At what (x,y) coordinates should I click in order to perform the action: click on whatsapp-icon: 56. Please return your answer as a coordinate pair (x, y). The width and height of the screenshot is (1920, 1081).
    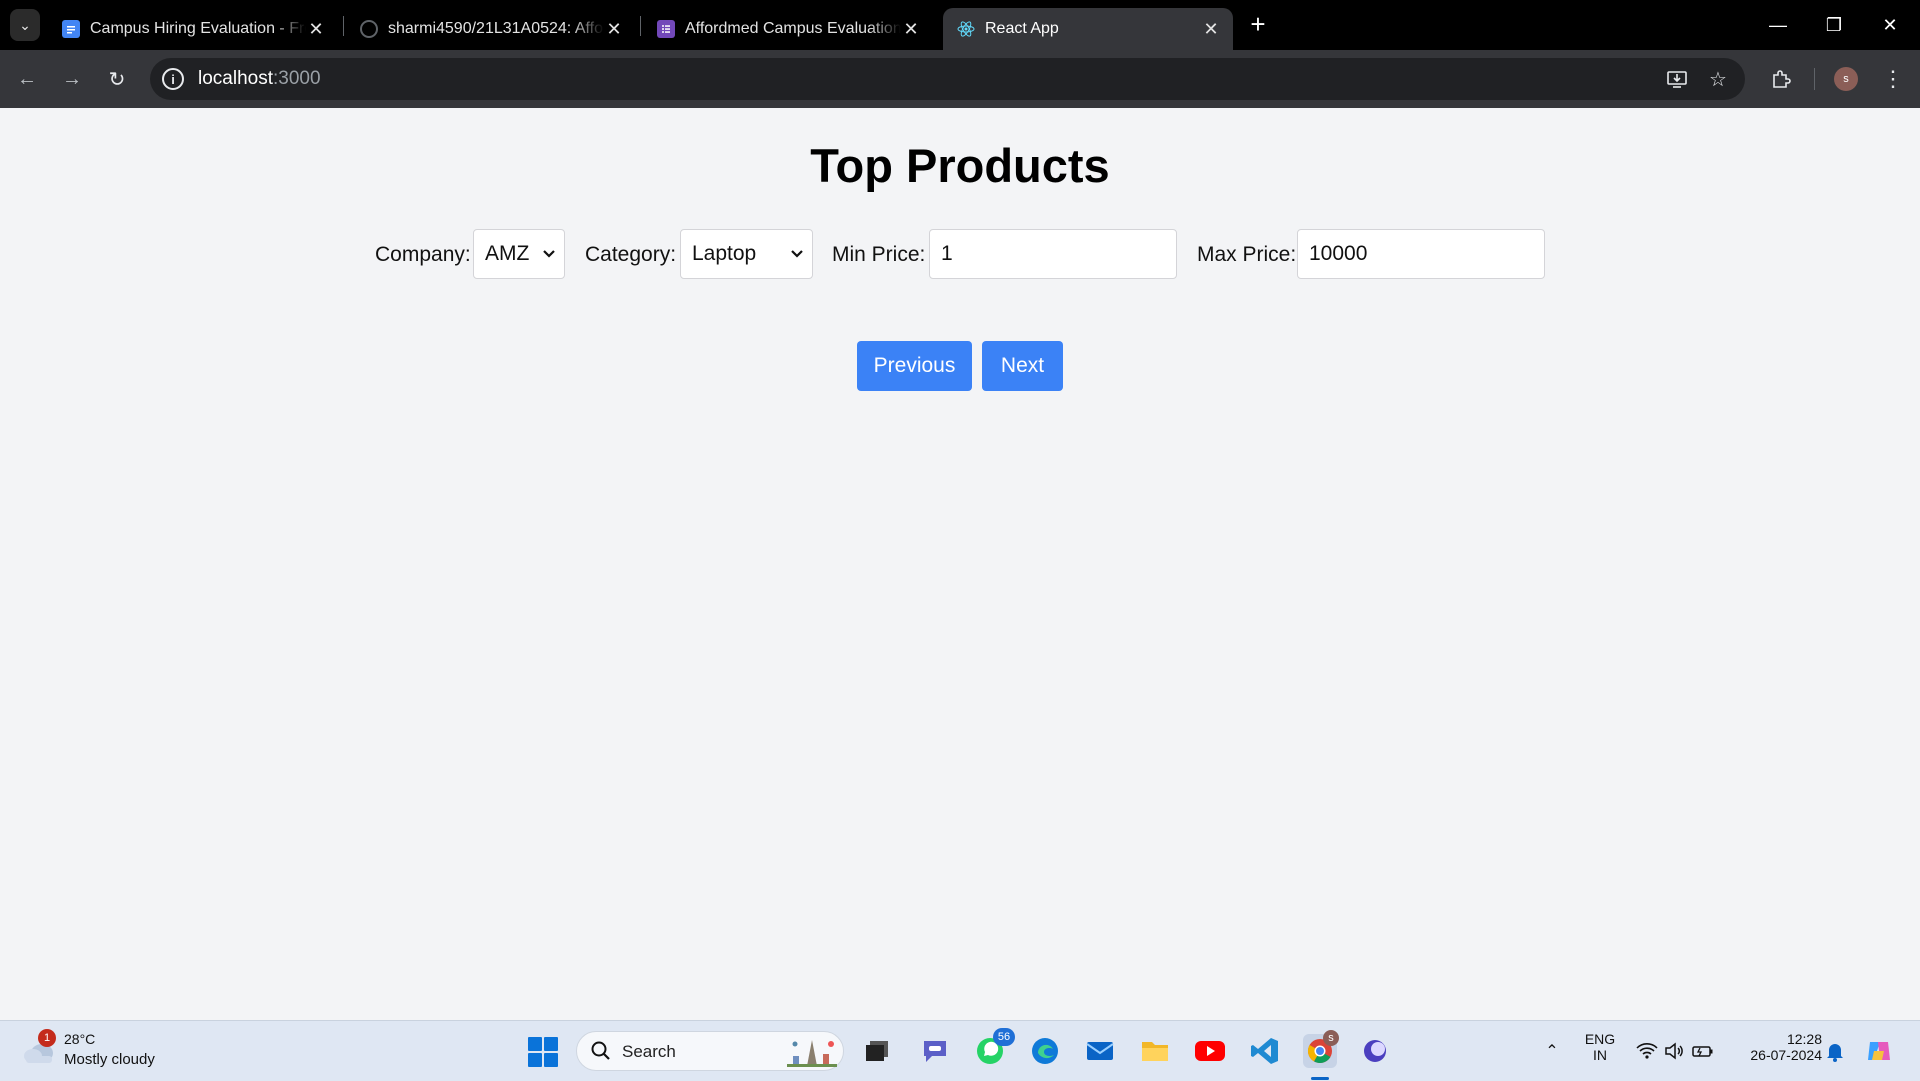
    Looking at the image, I should click on (994, 1048).